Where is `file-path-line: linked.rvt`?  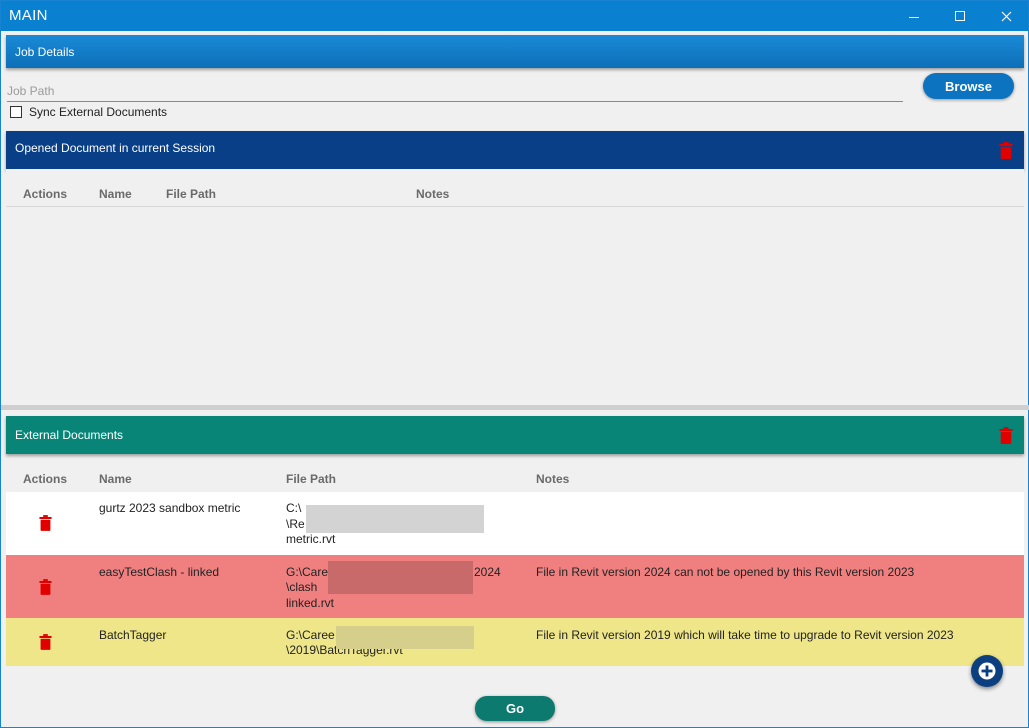
file-path-line: linked.rvt is located at coordinates (310, 603).